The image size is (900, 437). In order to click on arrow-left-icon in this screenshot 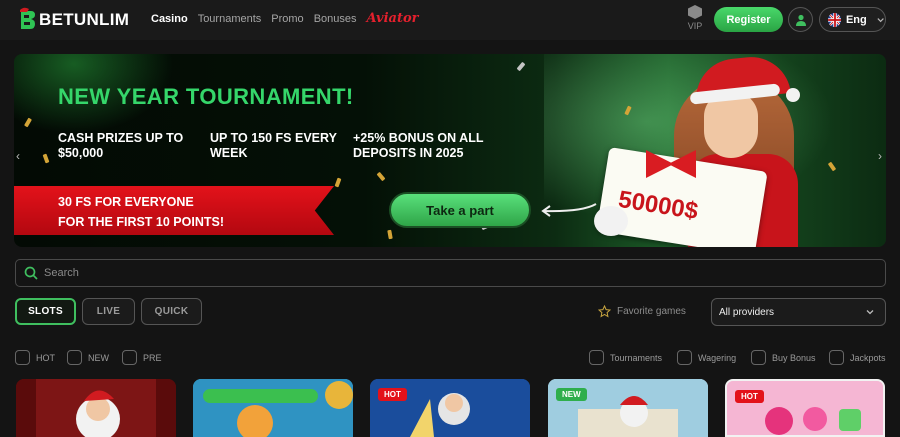, I will do `click(569, 210)`.